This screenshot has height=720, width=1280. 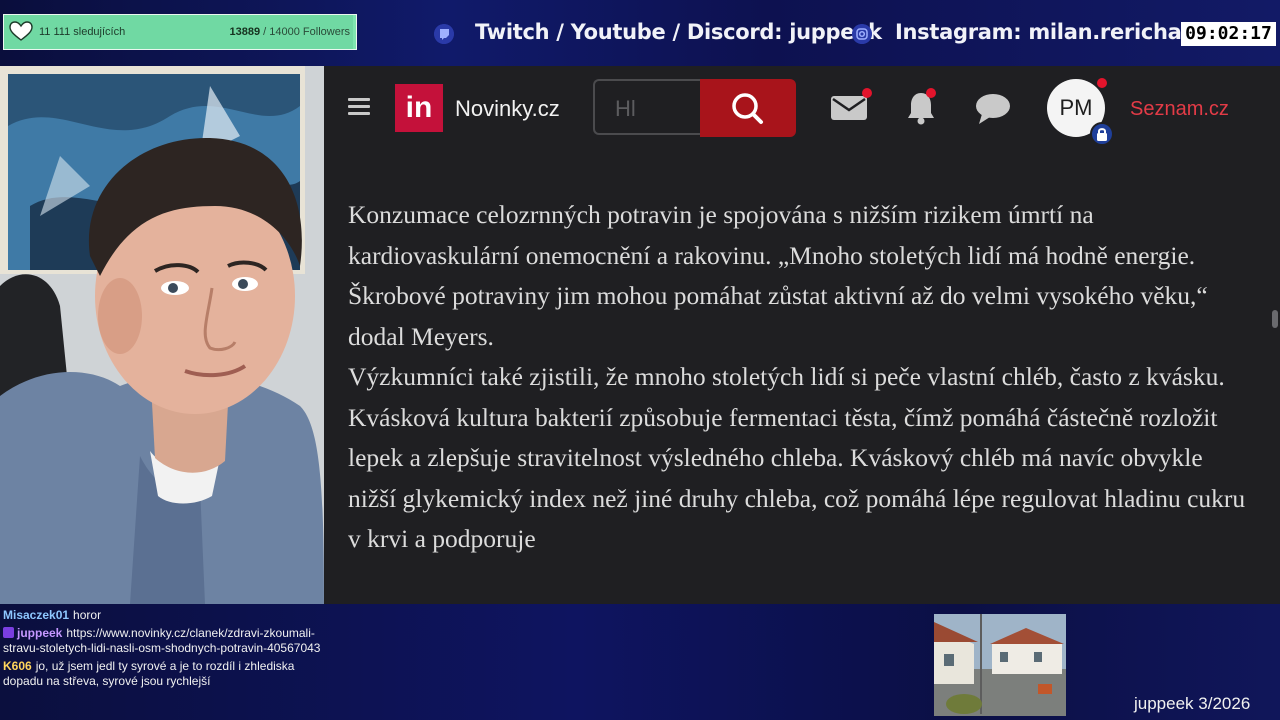 I want to click on search-icon, so click(x=747, y=108).